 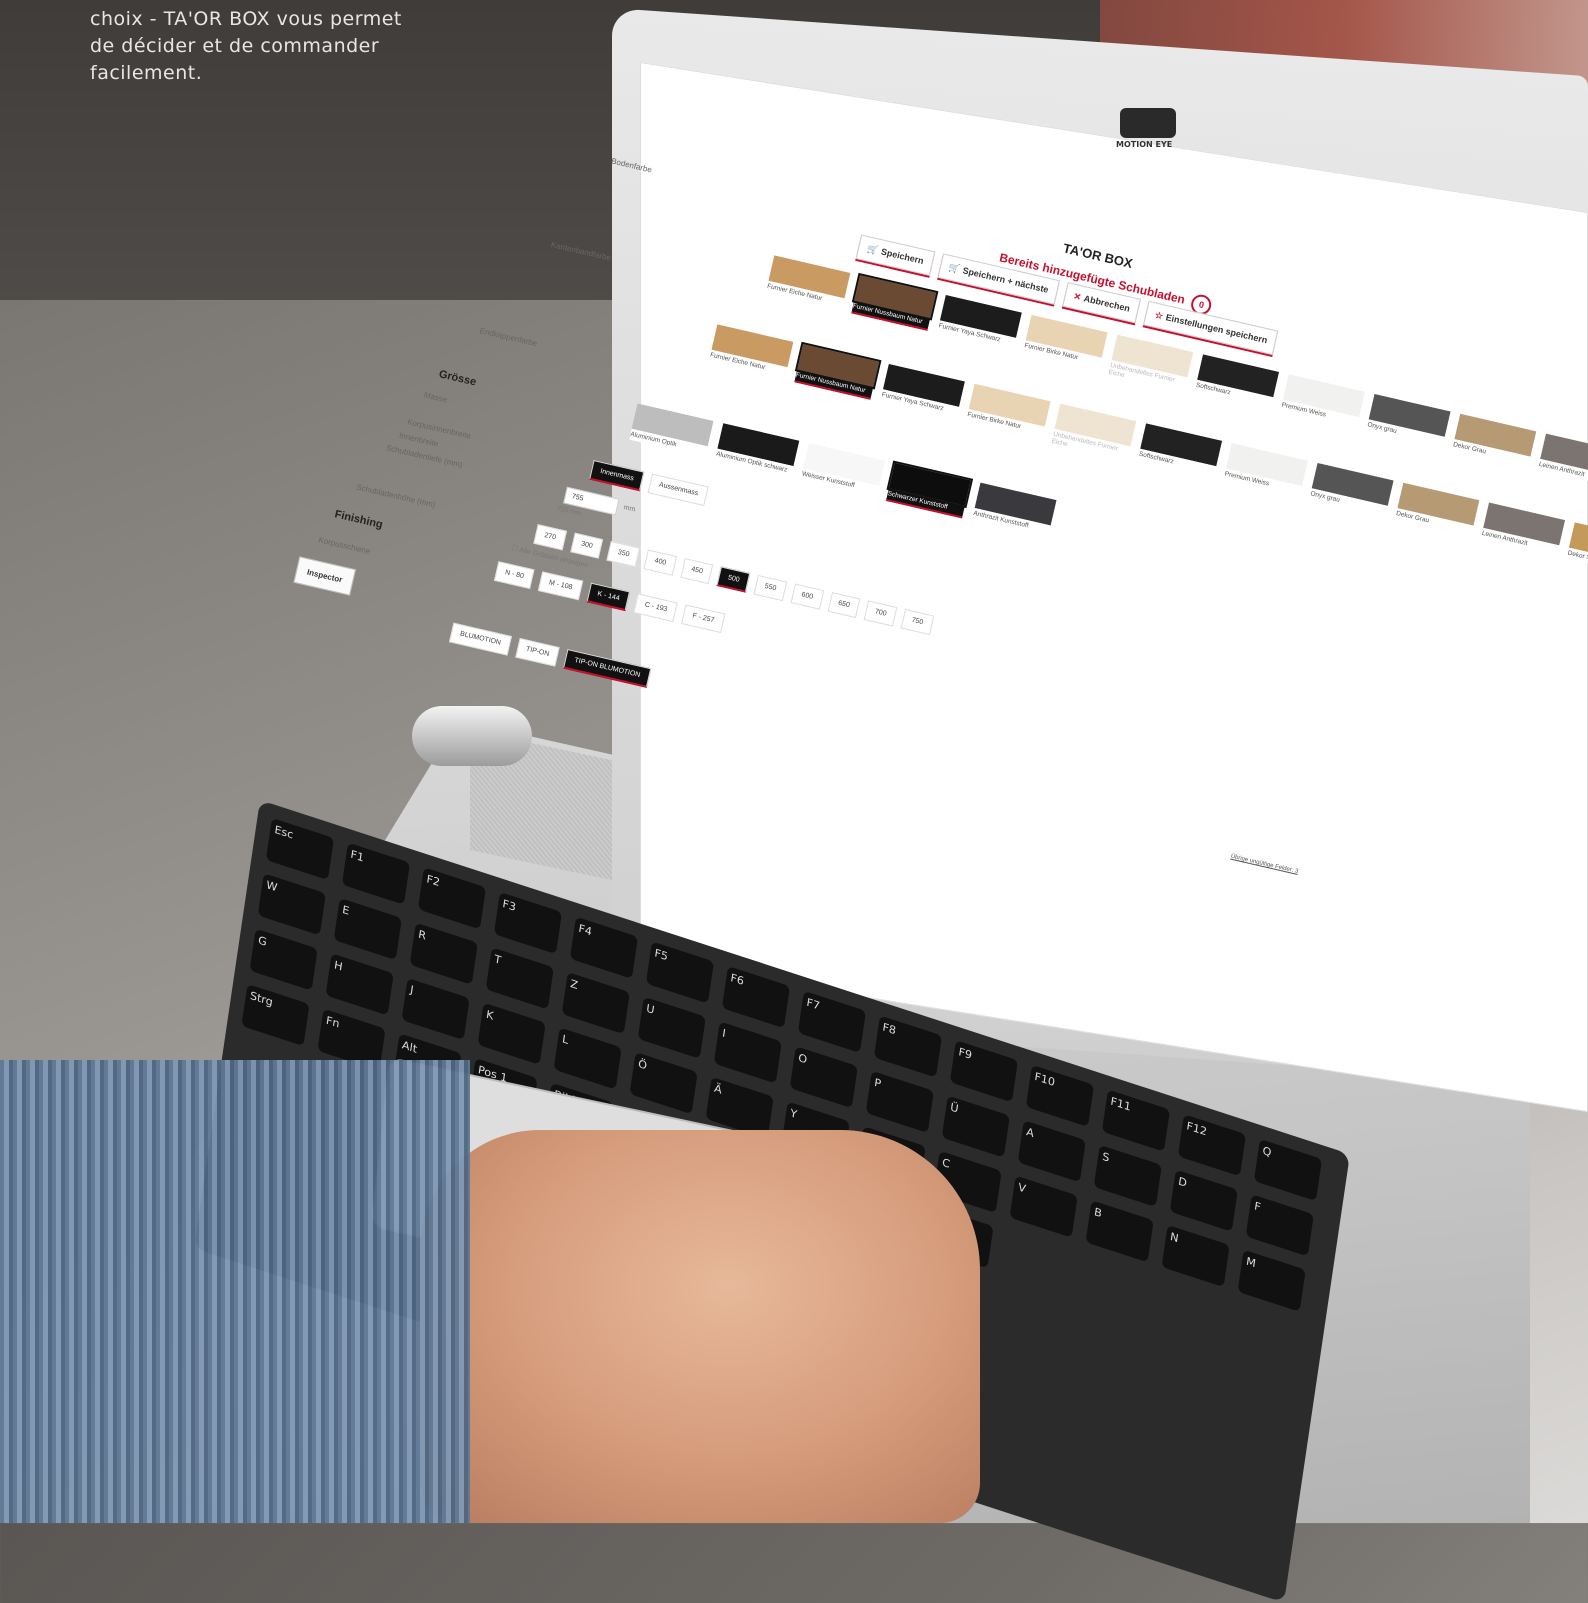 I want to click on depth-option: 450, so click(x=697, y=571).